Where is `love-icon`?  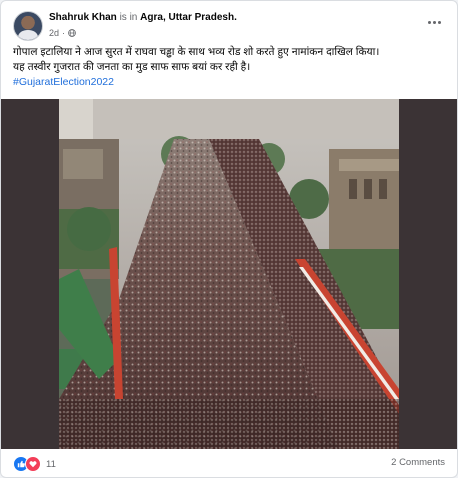 love-icon is located at coordinates (33, 464).